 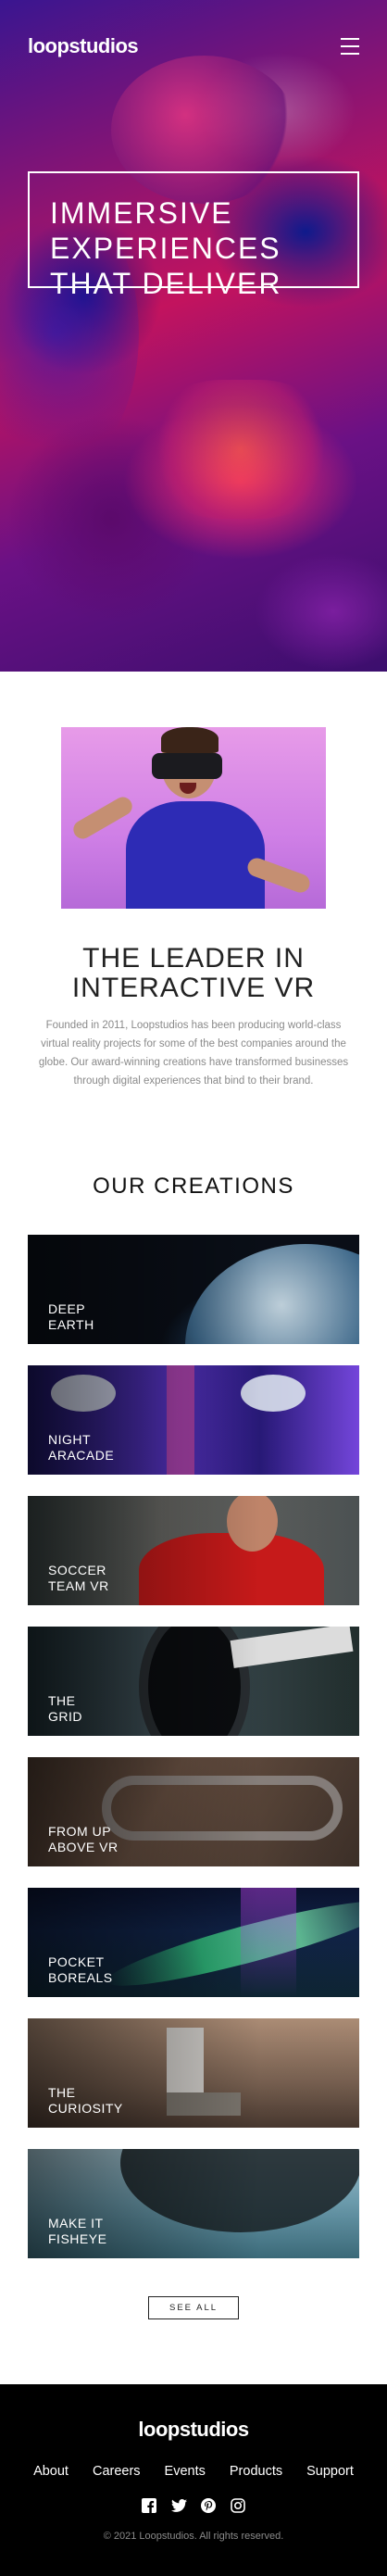 What do you see at coordinates (193, 2073) in the screenshot?
I see `creation-card-the-curiosity: THE CURIOSITY` at bounding box center [193, 2073].